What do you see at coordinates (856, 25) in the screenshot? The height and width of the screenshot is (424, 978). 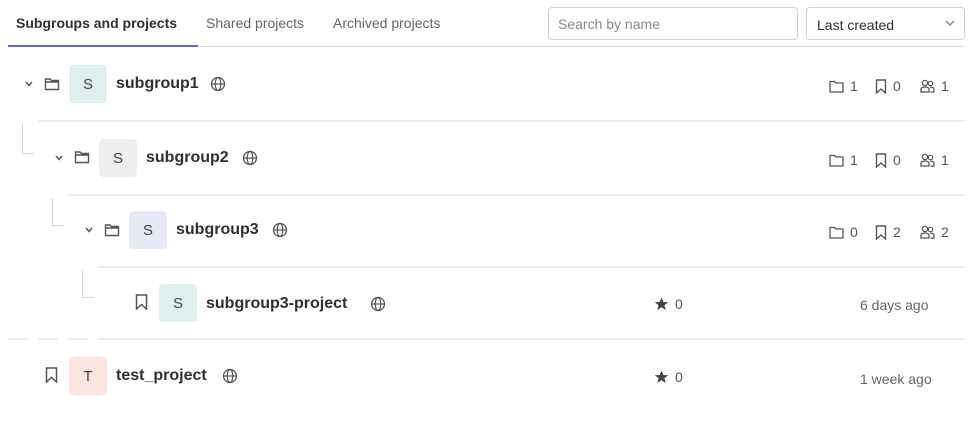 I see `sort-dropdown-label: Last created` at bounding box center [856, 25].